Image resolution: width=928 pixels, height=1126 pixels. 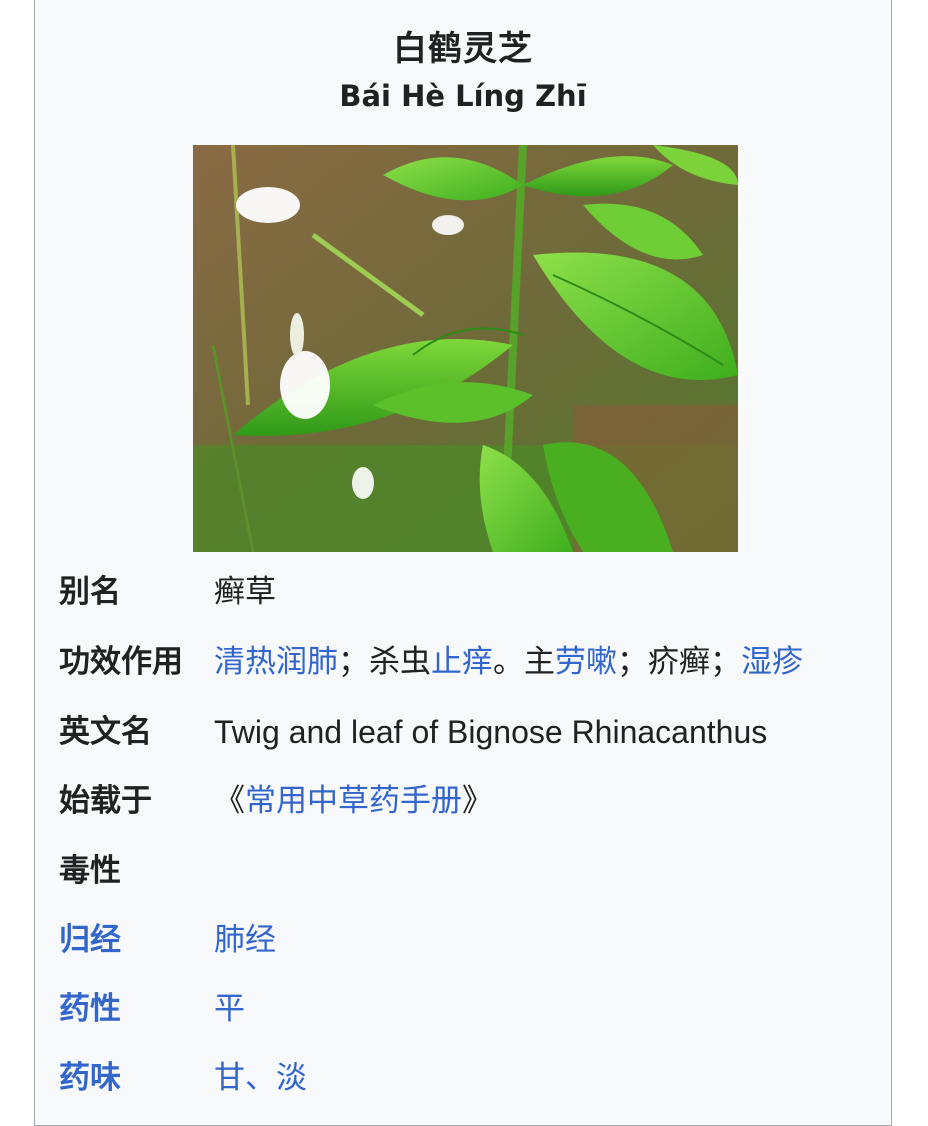 What do you see at coordinates (463, 96) in the screenshot?
I see `pinyin-subtitle: Bái Hè Líng Zhī` at bounding box center [463, 96].